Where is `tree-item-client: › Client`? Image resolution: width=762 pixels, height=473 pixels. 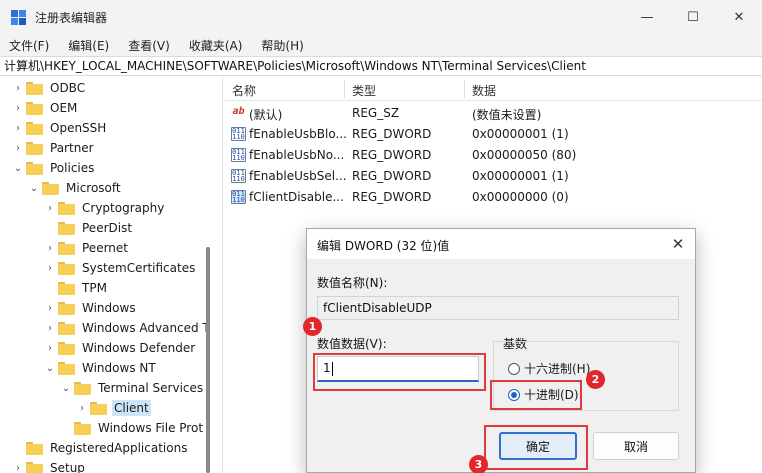 tree-item-client: › Client is located at coordinates (113, 408).